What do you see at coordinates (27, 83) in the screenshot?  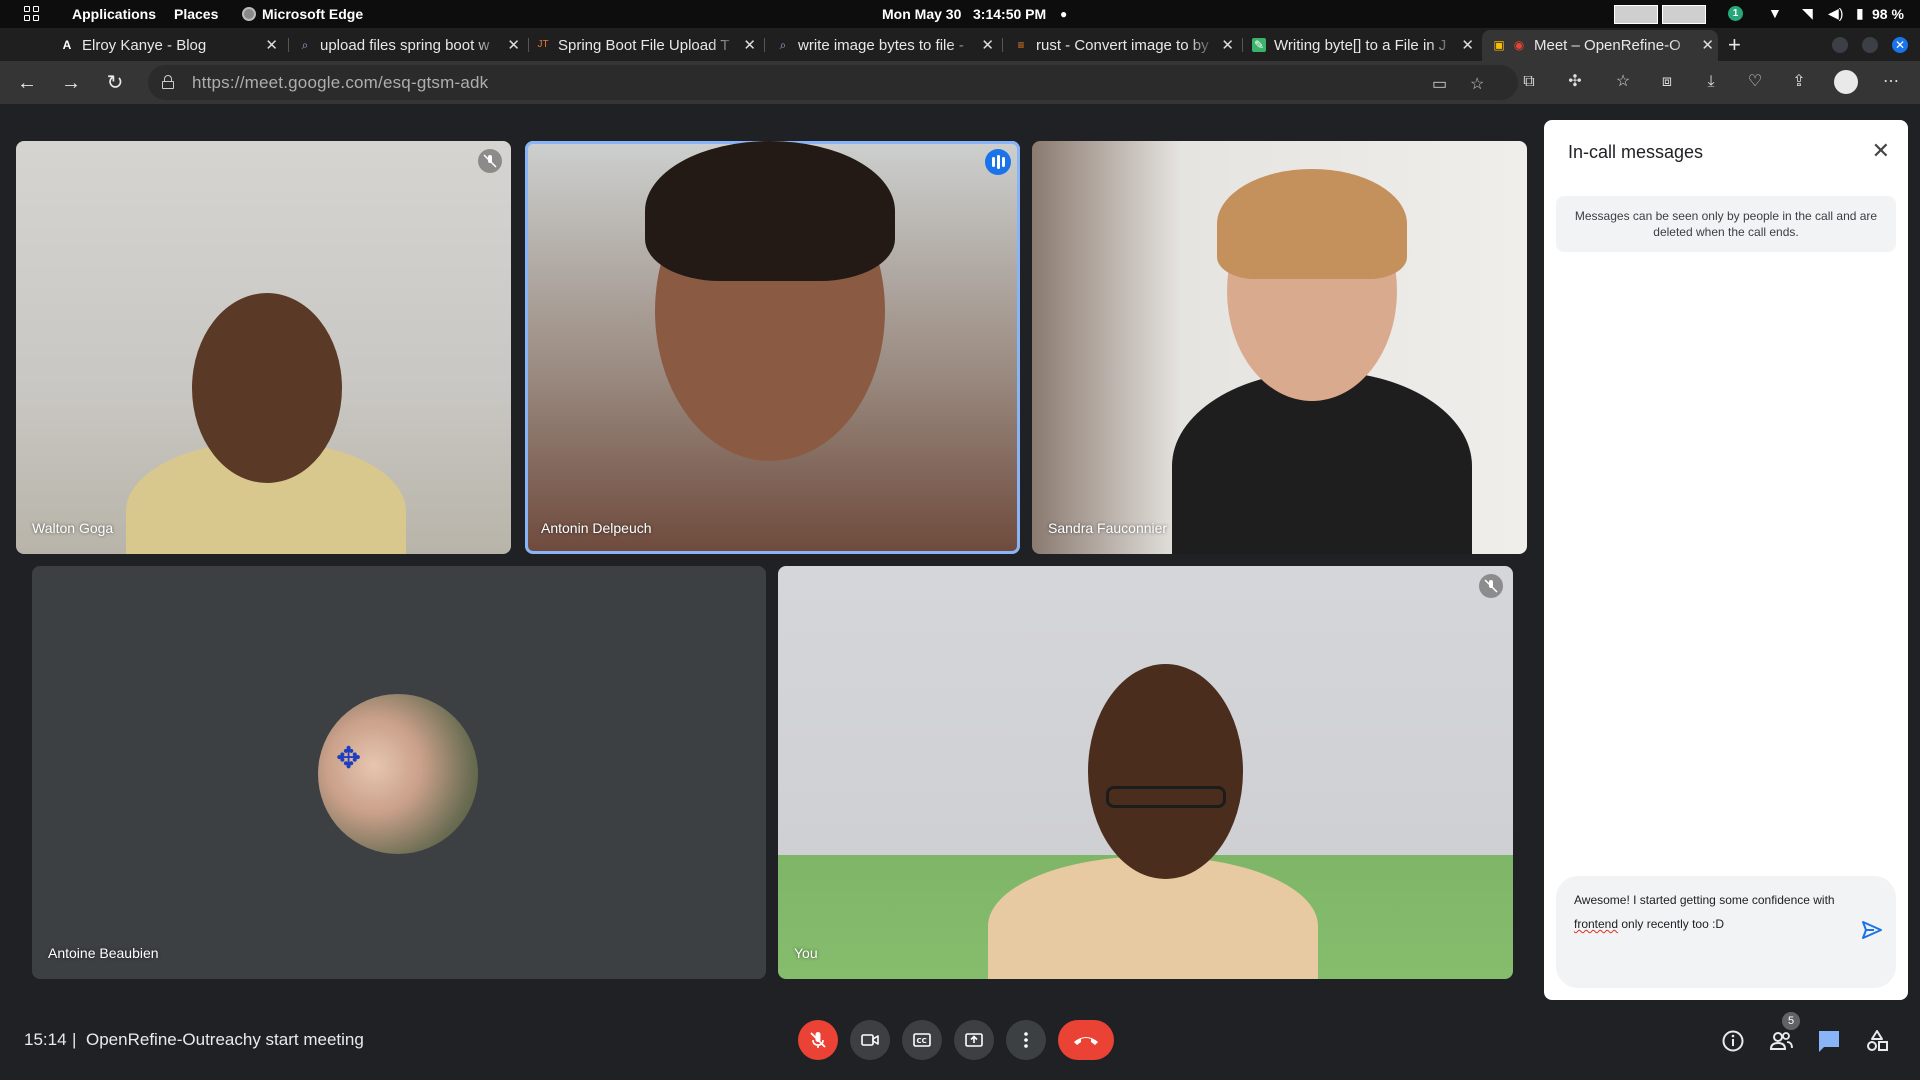 I see `back-button: ←` at bounding box center [27, 83].